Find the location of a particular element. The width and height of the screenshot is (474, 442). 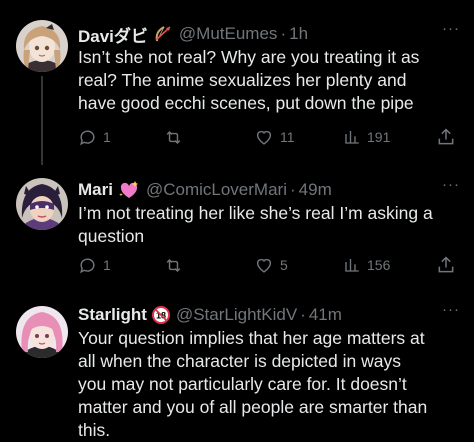

user-handle: @StarLightKidV is located at coordinates (236, 315).